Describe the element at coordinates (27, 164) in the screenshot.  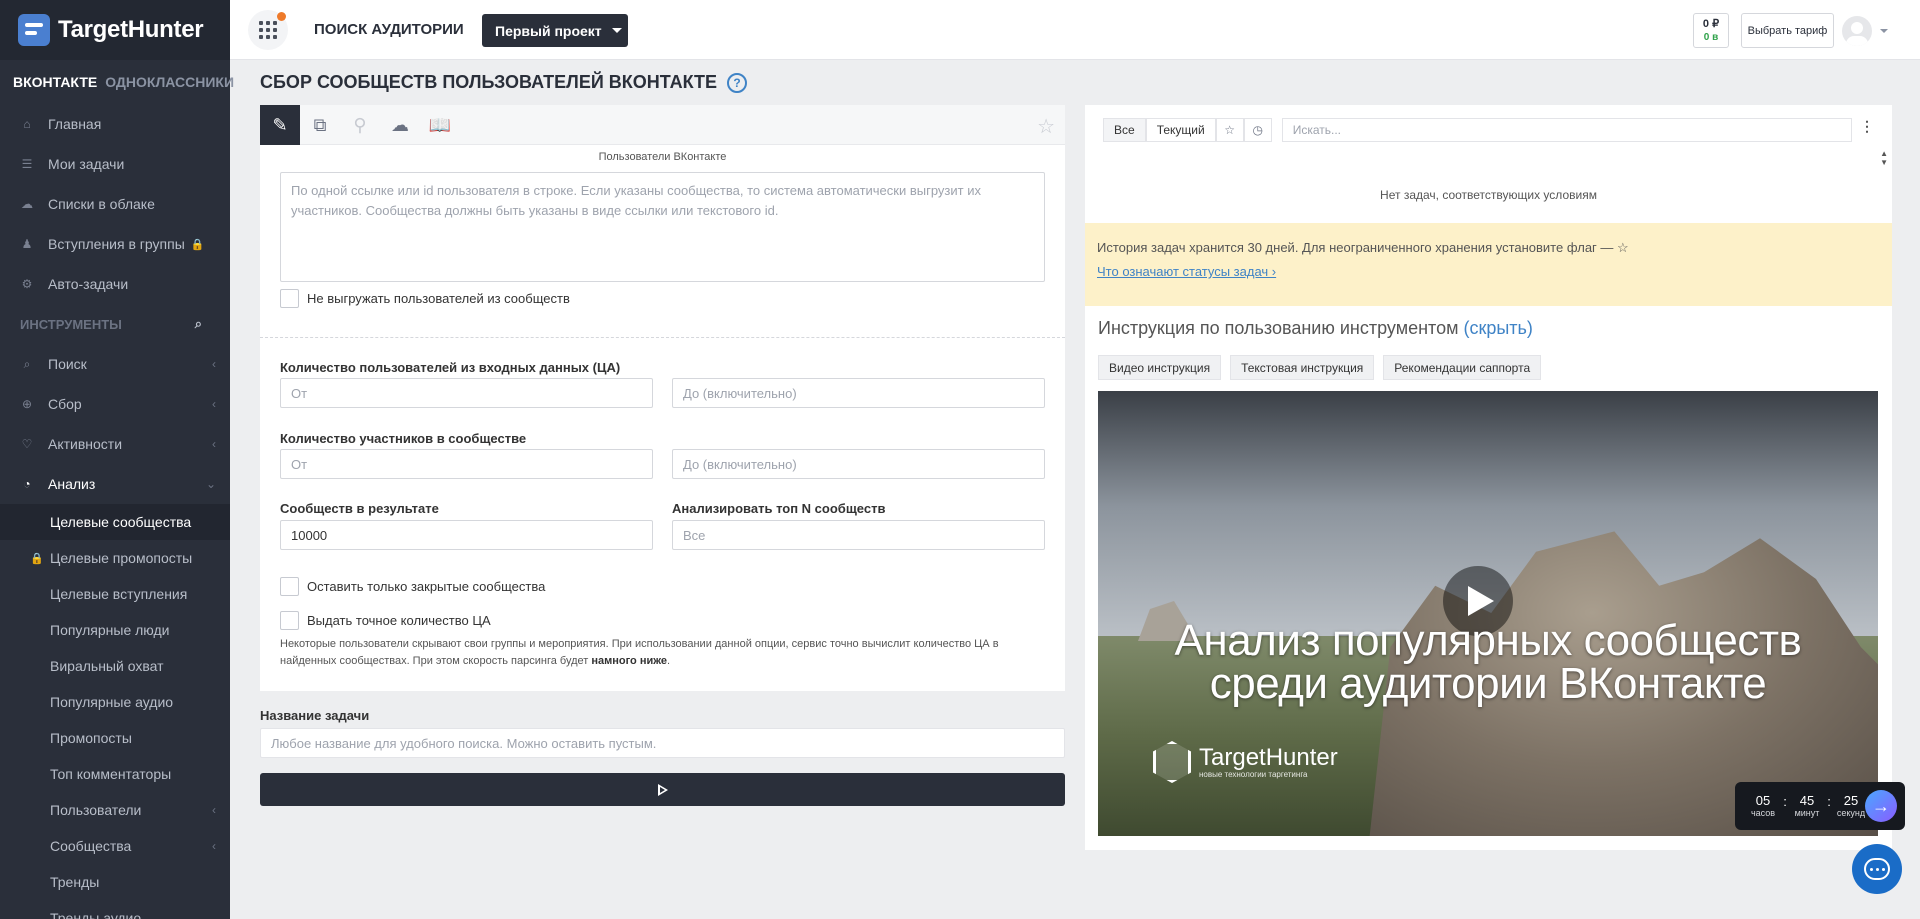
I see `list-icon: ☰` at that location.